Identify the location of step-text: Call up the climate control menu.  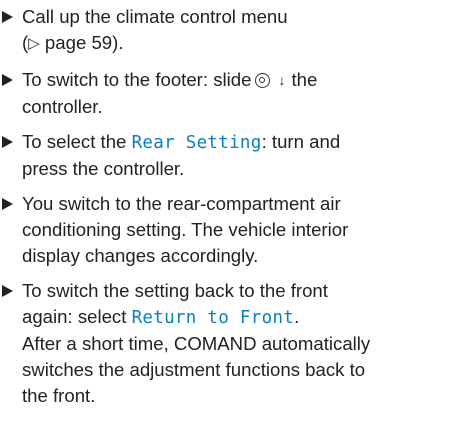
(155, 16).